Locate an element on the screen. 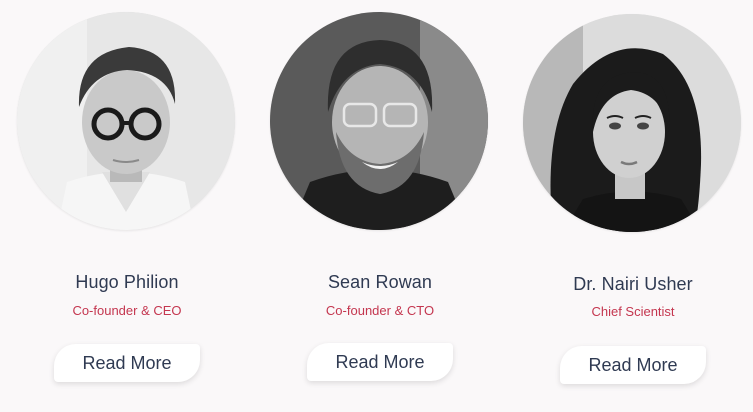  member-role: Chief Scientist is located at coordinates (633, 311).